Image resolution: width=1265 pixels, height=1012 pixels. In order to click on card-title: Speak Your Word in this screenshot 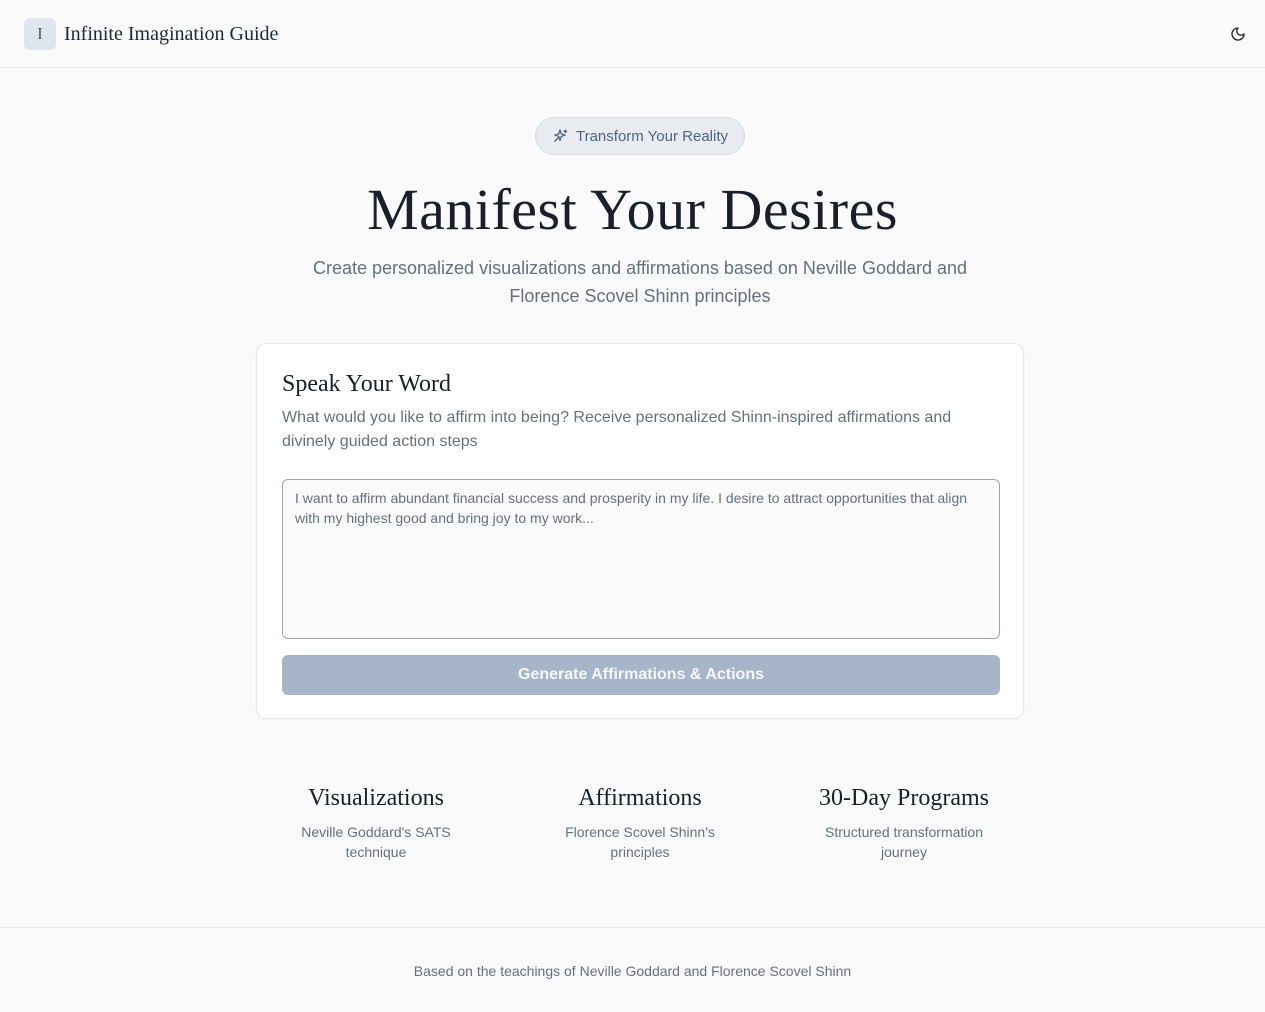, I will do `click(366, 384)`.